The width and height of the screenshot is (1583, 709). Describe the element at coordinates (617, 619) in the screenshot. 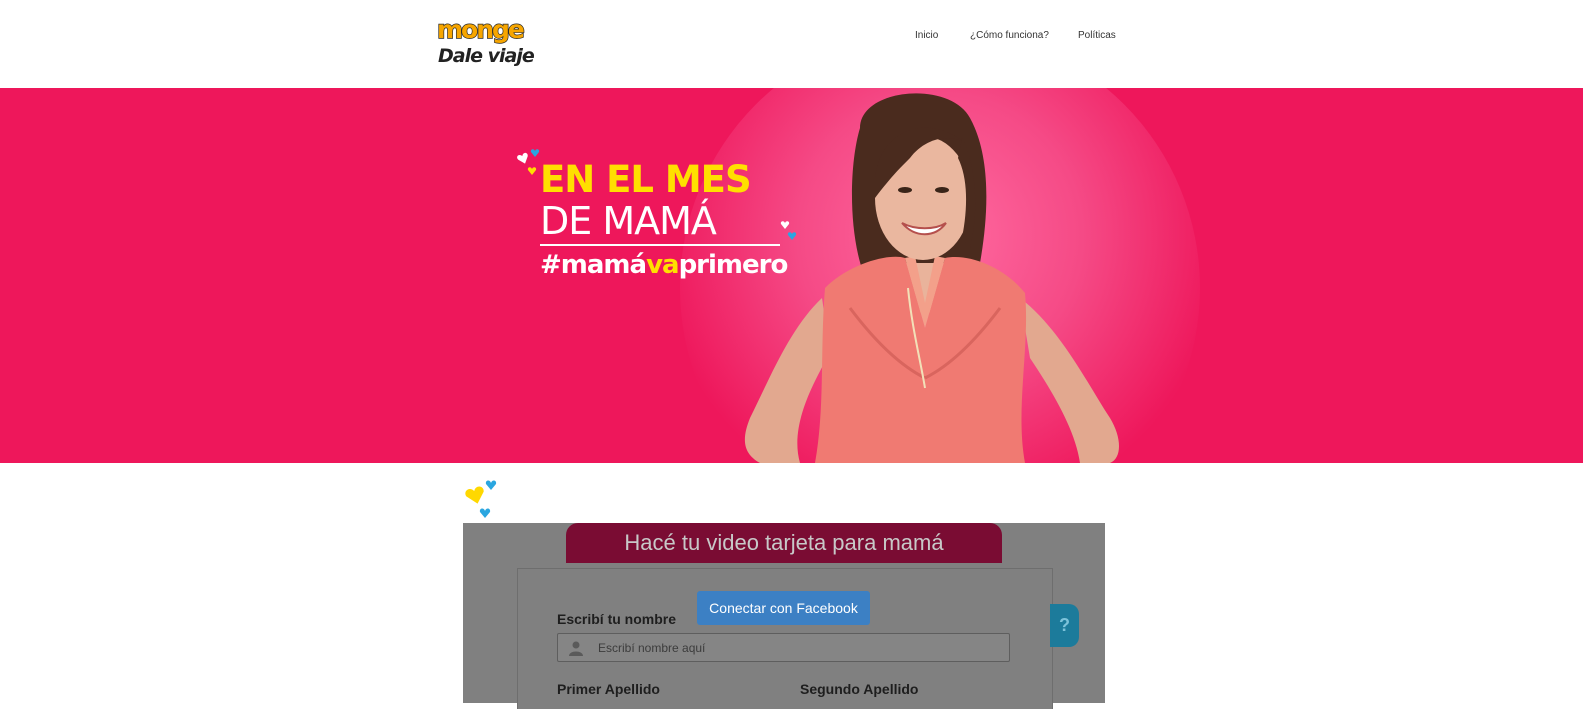

I see `name-label: Escribí tu nombre` at that location.